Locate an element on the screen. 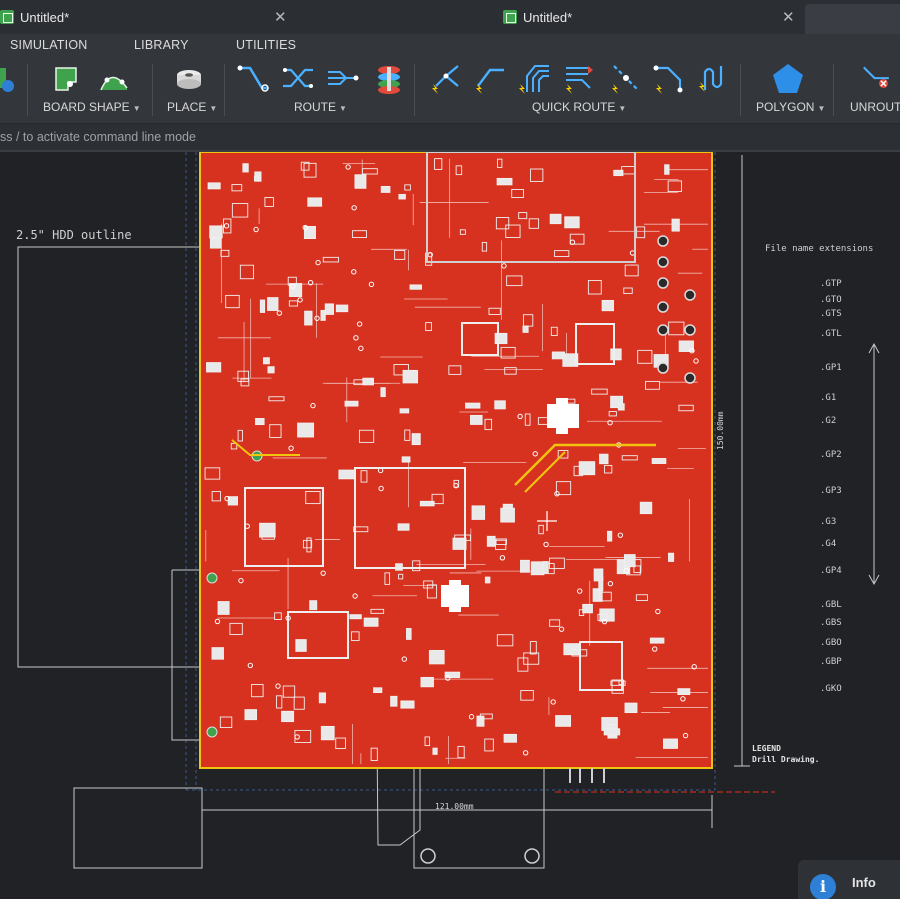  menu-utilities: UTILITIES is located at coordinates (266, 45).